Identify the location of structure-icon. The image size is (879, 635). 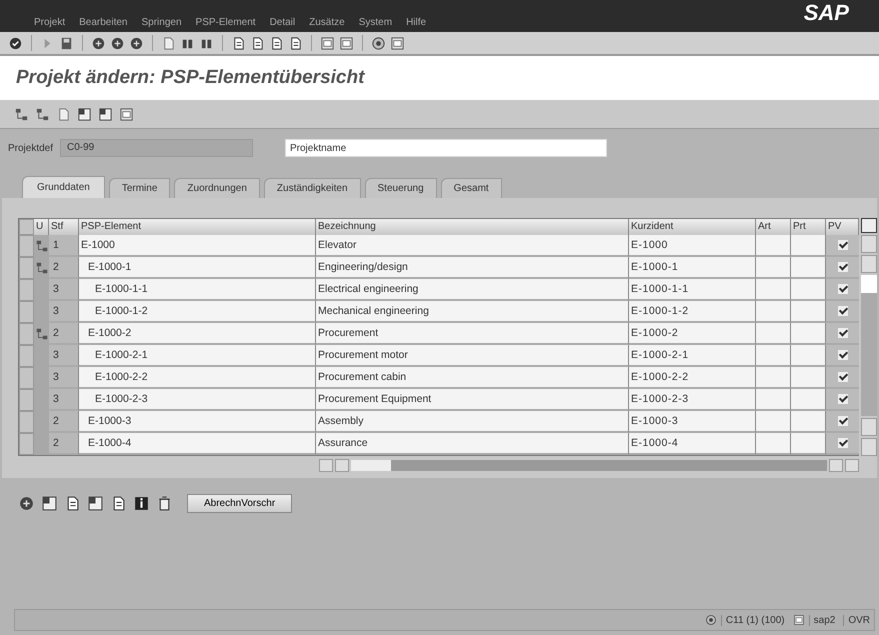
(42, 114).